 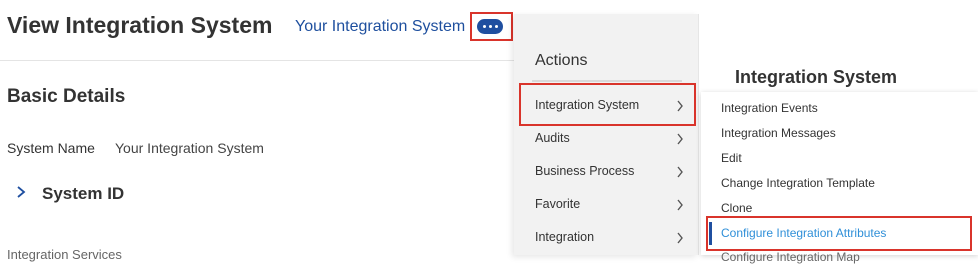 I want to click on action-item-favorite: Favorite, so click(x=606, y=205).